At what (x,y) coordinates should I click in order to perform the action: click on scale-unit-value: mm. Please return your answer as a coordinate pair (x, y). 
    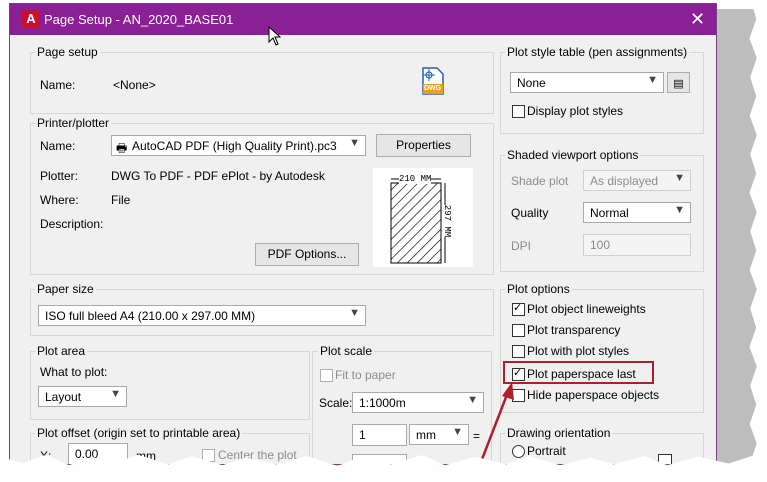
    Looking at the image, I should click on (426, 435).